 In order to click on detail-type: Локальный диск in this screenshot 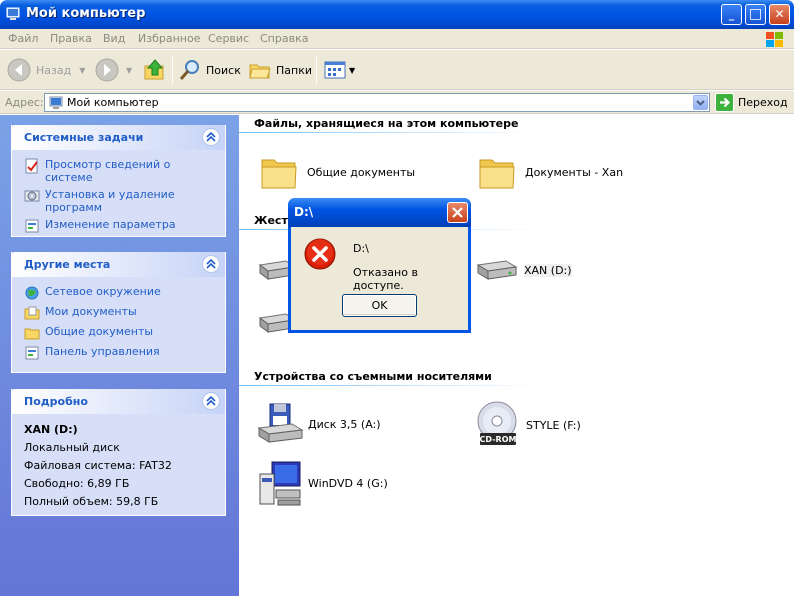, I will do `click(72, 447)`.